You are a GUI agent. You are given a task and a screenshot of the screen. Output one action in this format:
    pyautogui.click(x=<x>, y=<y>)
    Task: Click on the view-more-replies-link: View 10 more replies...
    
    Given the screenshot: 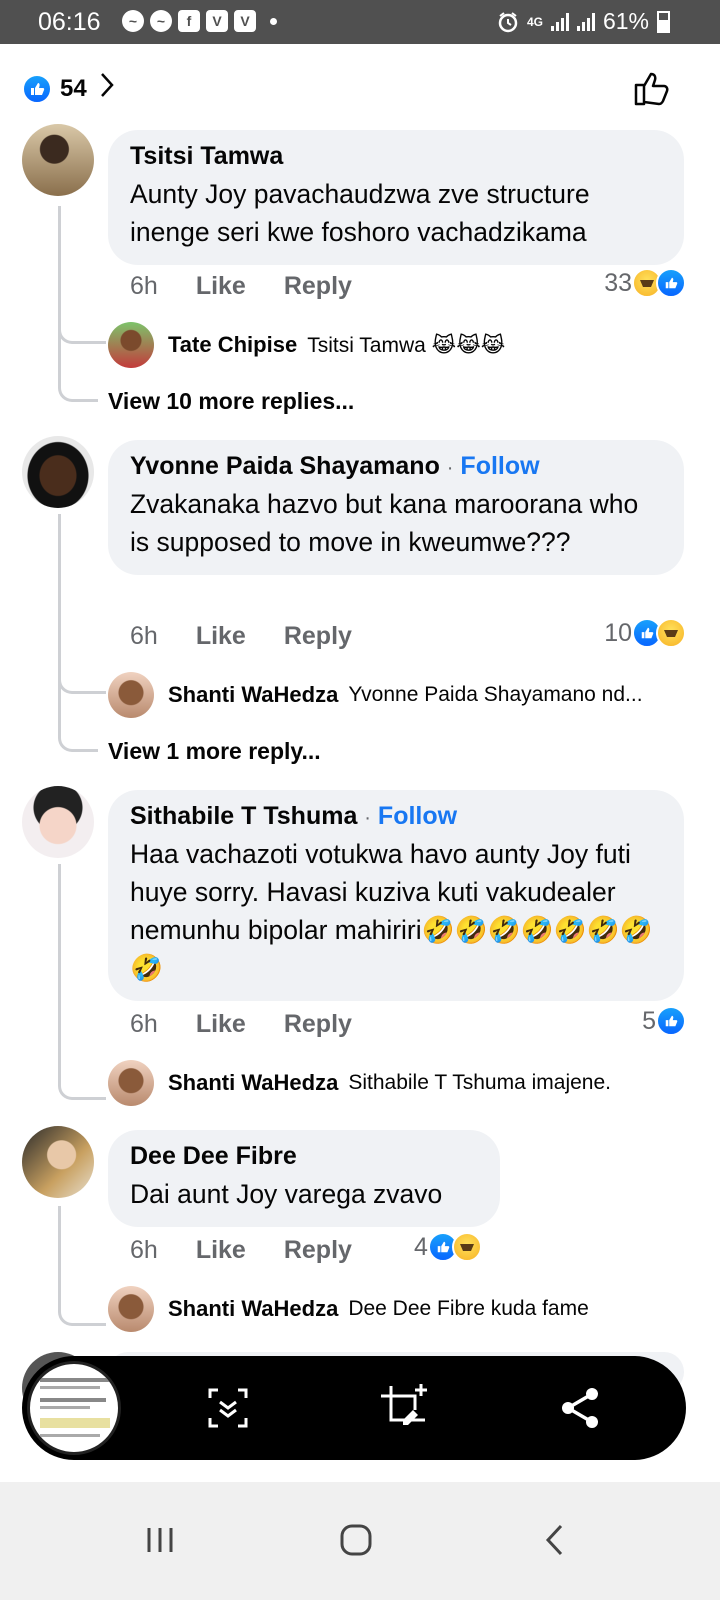 What is the action you would take?
    pyautogui.click(x=231, y=401)
    